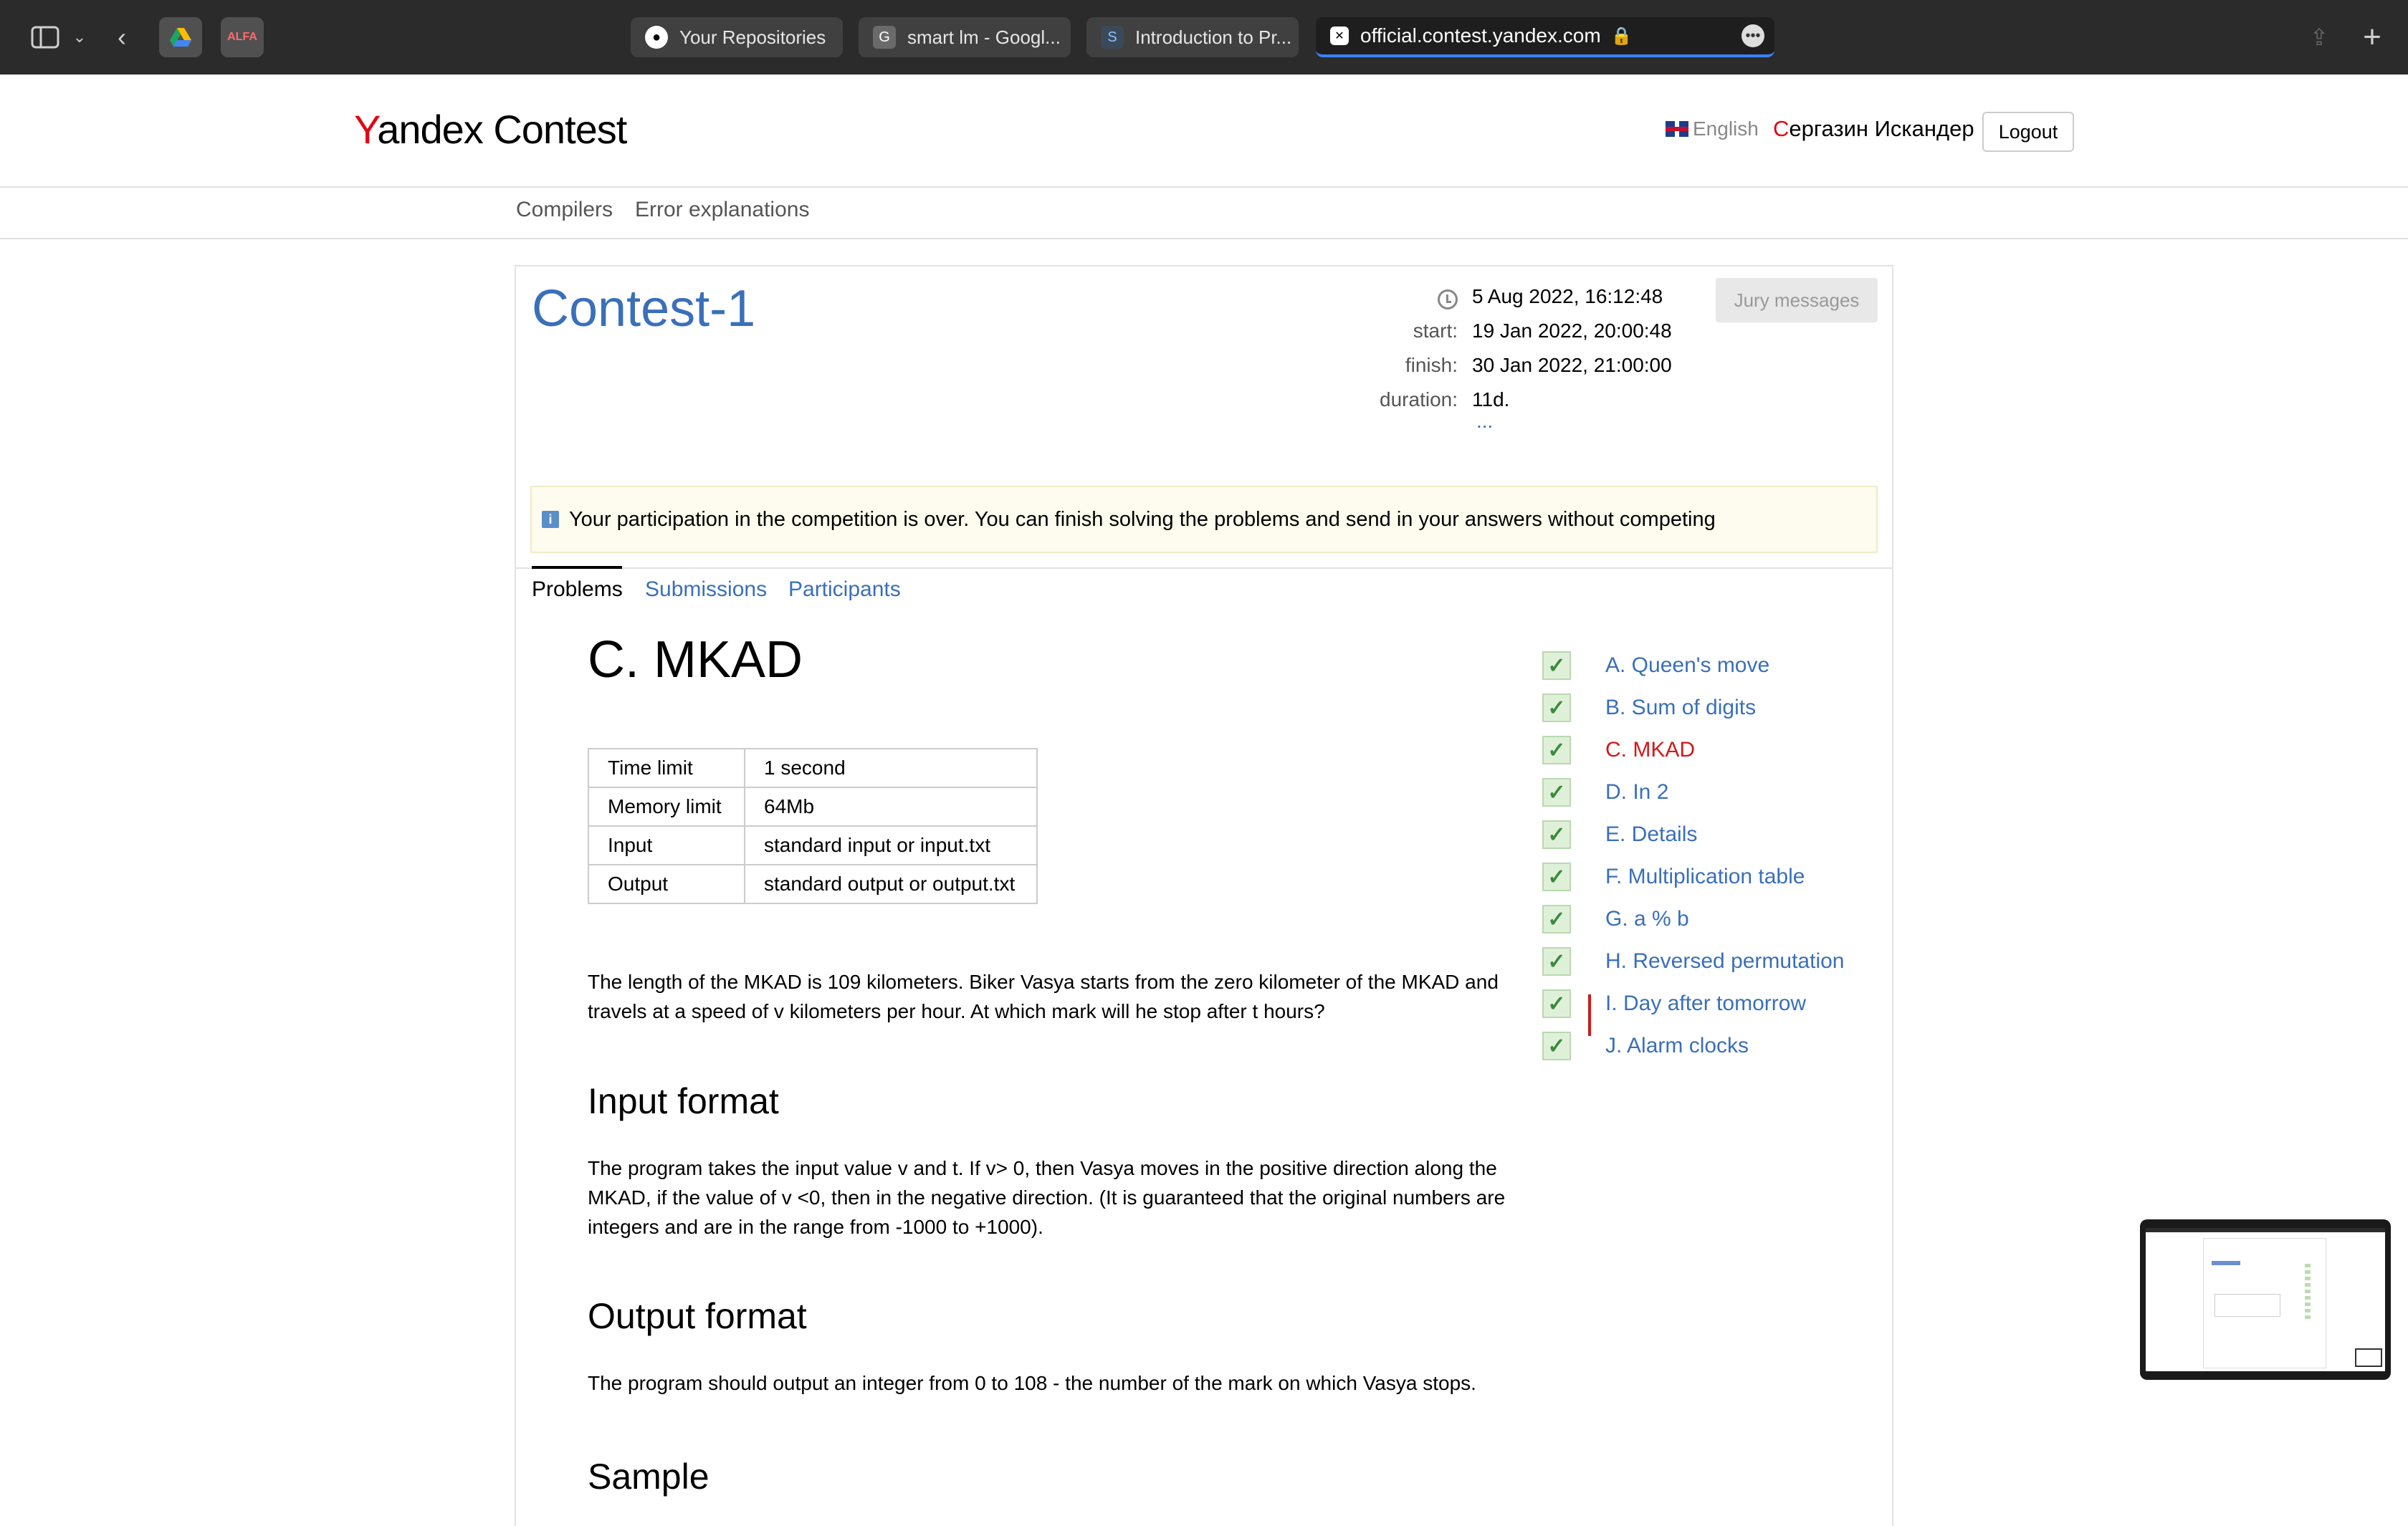 The image size is (2408, 1526). I want to click on address-bar: ✕ official.contest.yandex.com 🔒 •••, so click(1545, 37).